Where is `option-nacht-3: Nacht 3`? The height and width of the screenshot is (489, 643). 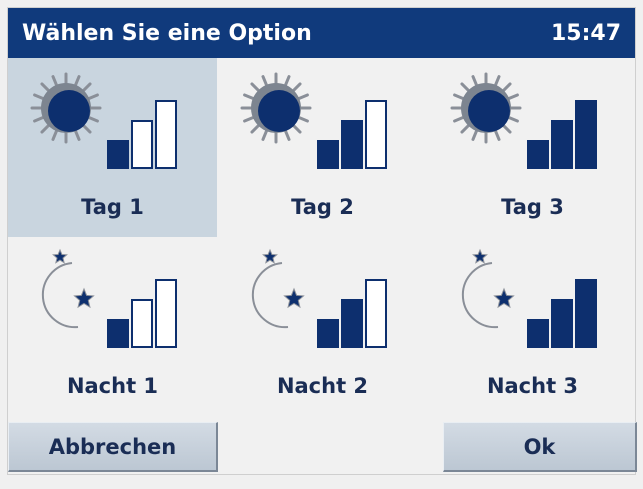
option-nacht-3: Nacht 3 is located at coordinates (532, 326).